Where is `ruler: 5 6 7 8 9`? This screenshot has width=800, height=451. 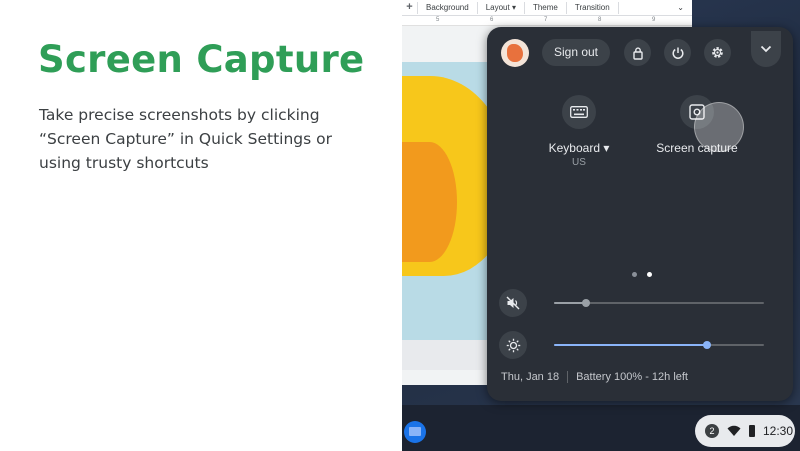
ruler: 5 6 7 8 9 is located at coordinates (547, 21).